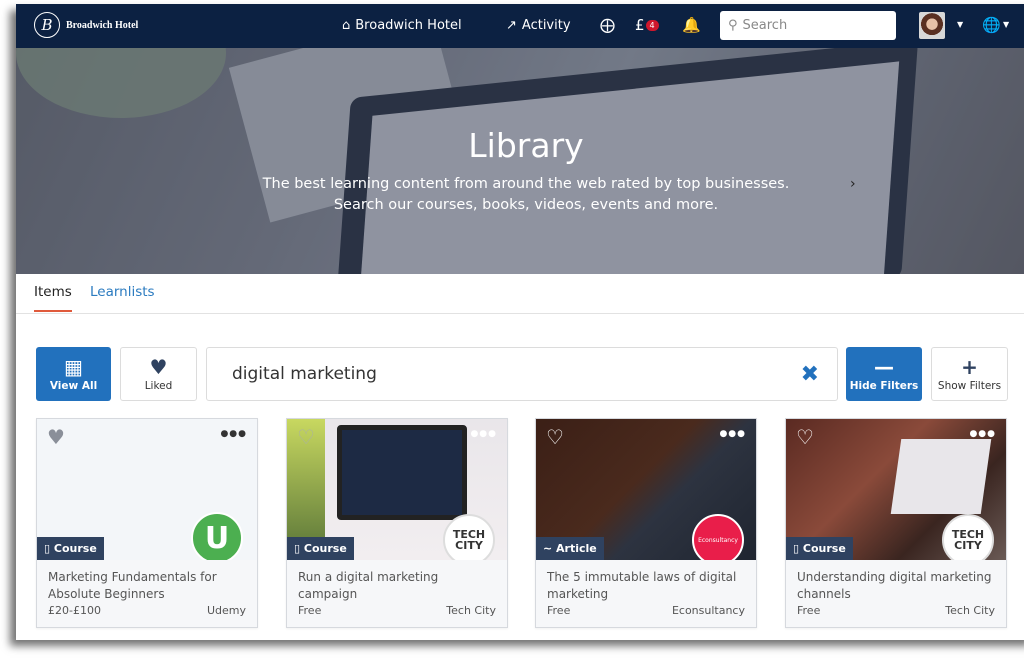  Describe the element at coordinates (932, 25) in the screenshot. I see `avatar` at that location.